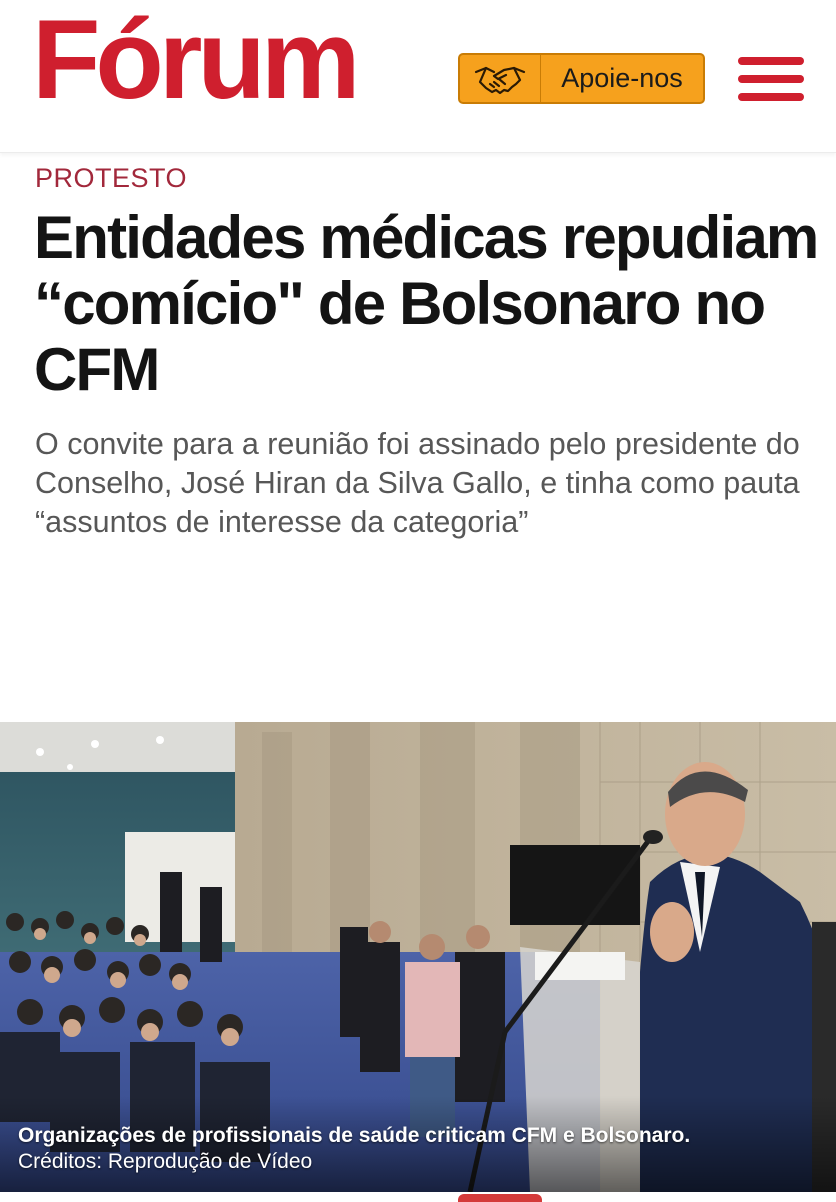  I want to click on bottom-edge, so click(418, 1196).